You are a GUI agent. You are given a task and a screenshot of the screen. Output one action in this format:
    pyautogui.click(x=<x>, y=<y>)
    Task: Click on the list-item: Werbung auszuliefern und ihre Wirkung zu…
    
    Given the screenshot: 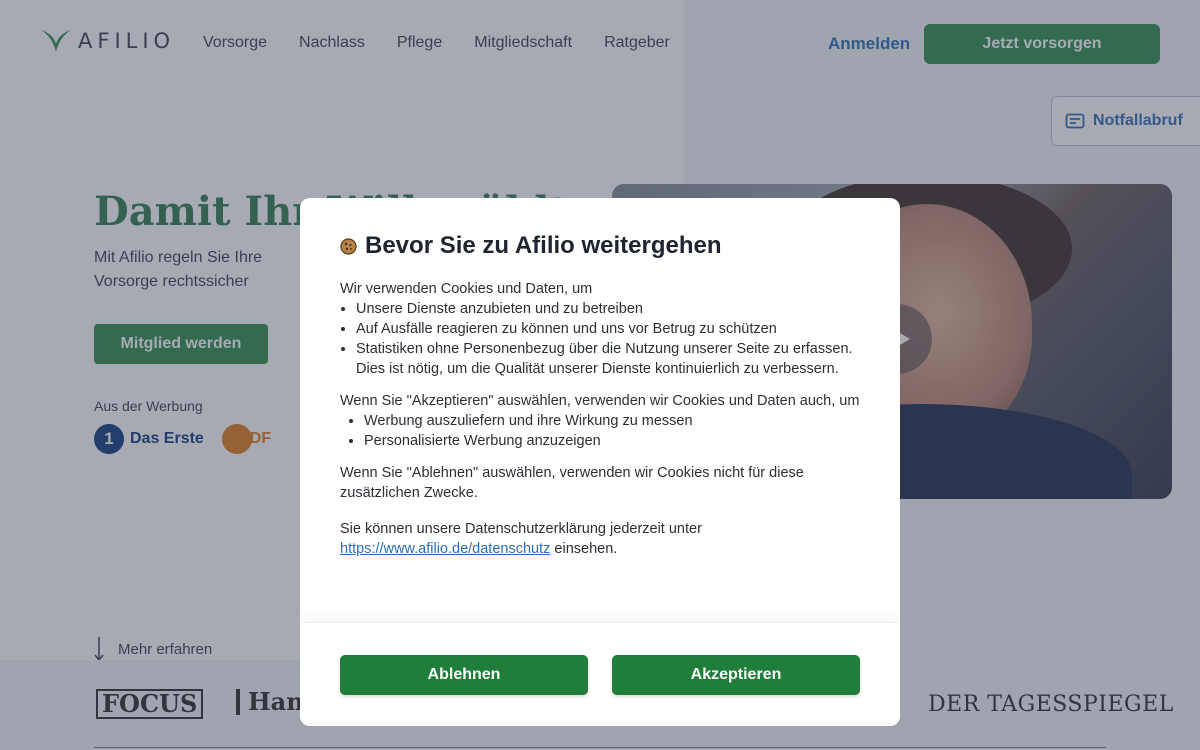 What is the action you would take?
    pyautogui.click(x=612, y=421)
    